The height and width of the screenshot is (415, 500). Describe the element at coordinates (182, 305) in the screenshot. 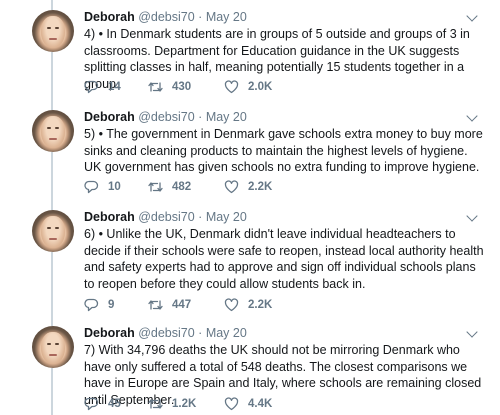

I see `retweet-count: 447` at that location.